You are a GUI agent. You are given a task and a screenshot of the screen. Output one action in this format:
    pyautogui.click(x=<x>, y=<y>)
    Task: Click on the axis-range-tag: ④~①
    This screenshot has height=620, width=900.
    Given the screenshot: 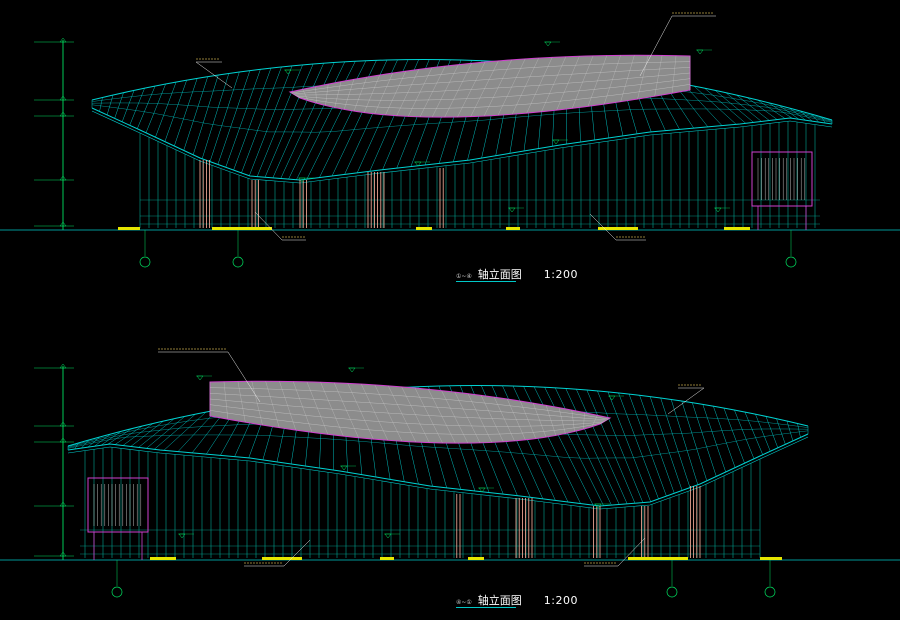 What is the action you would take?
    pyautogui.click(x=464, y=602)
    